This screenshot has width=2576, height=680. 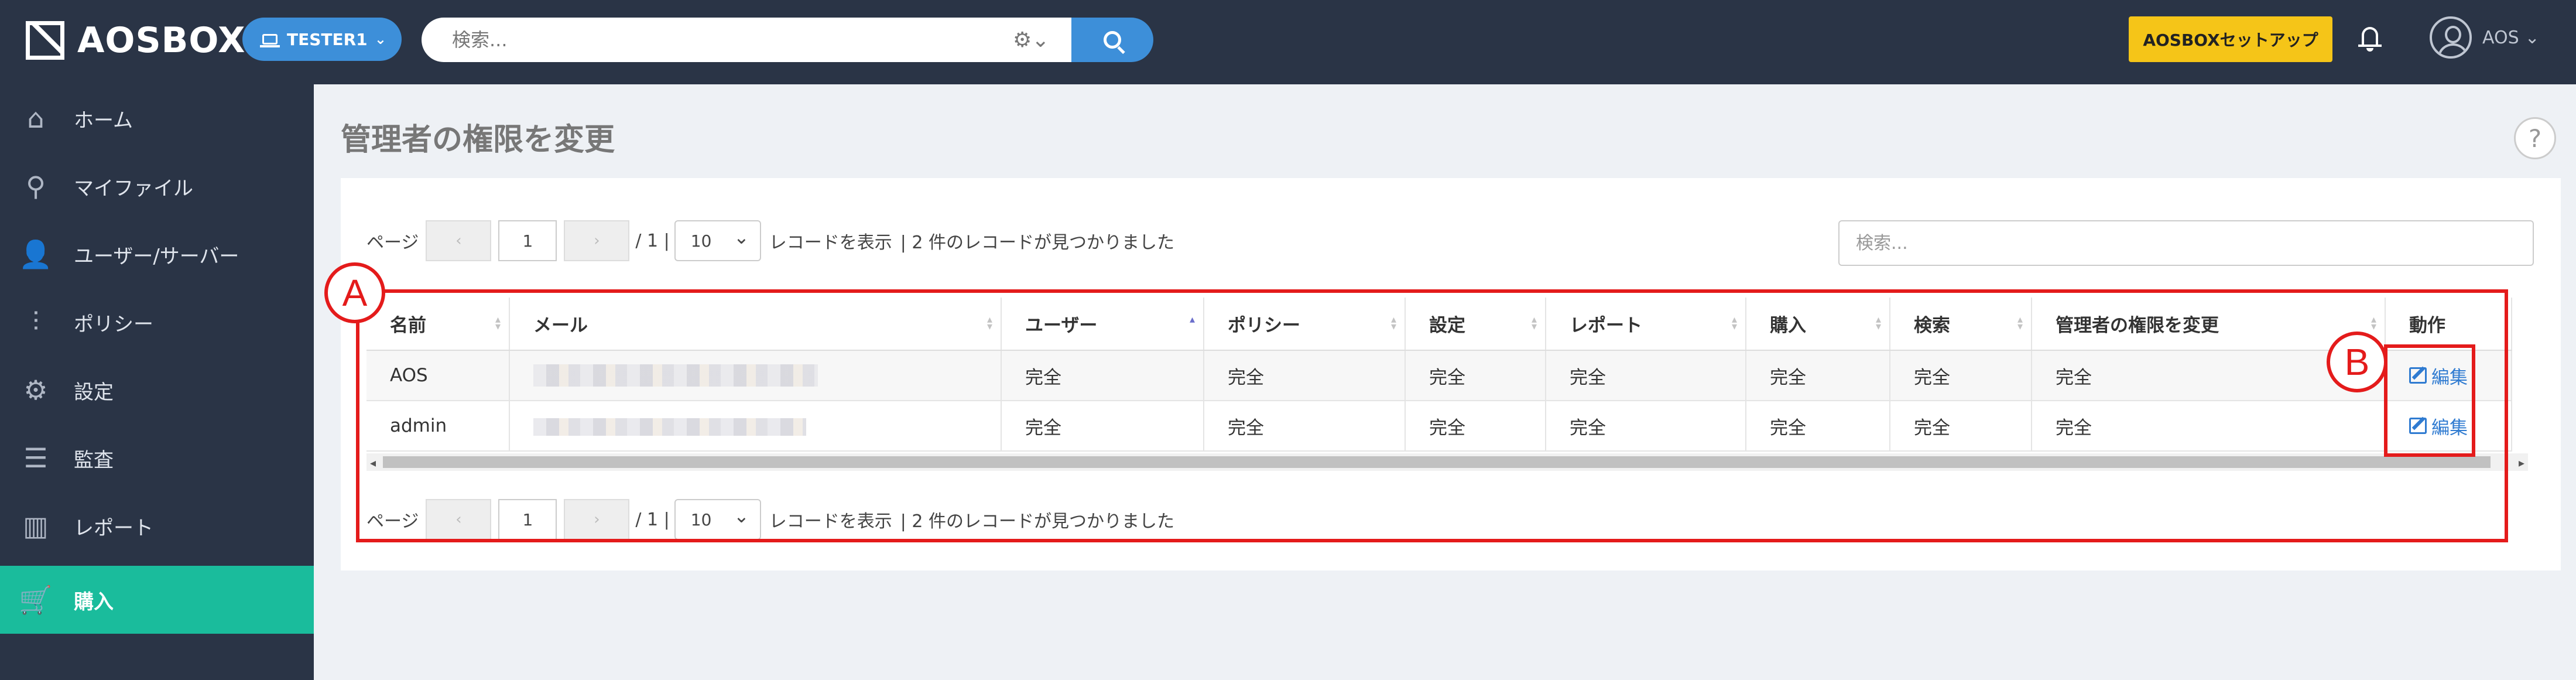 What do you see at coordinates (1031, 40) in the screenshot?
I see `search-settings-gear-icon: ⚙⌄` at bounding box center [1031, 40].